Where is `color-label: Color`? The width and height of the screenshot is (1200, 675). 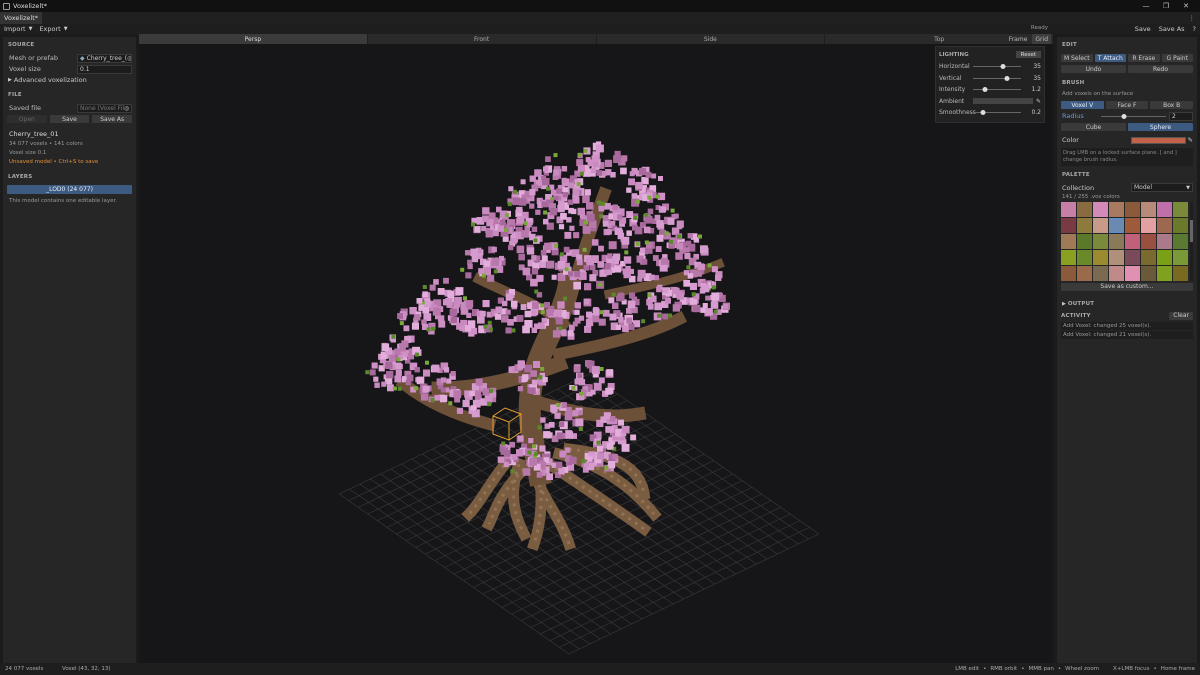 color-label: Color is located at coordinates (1070, 140).